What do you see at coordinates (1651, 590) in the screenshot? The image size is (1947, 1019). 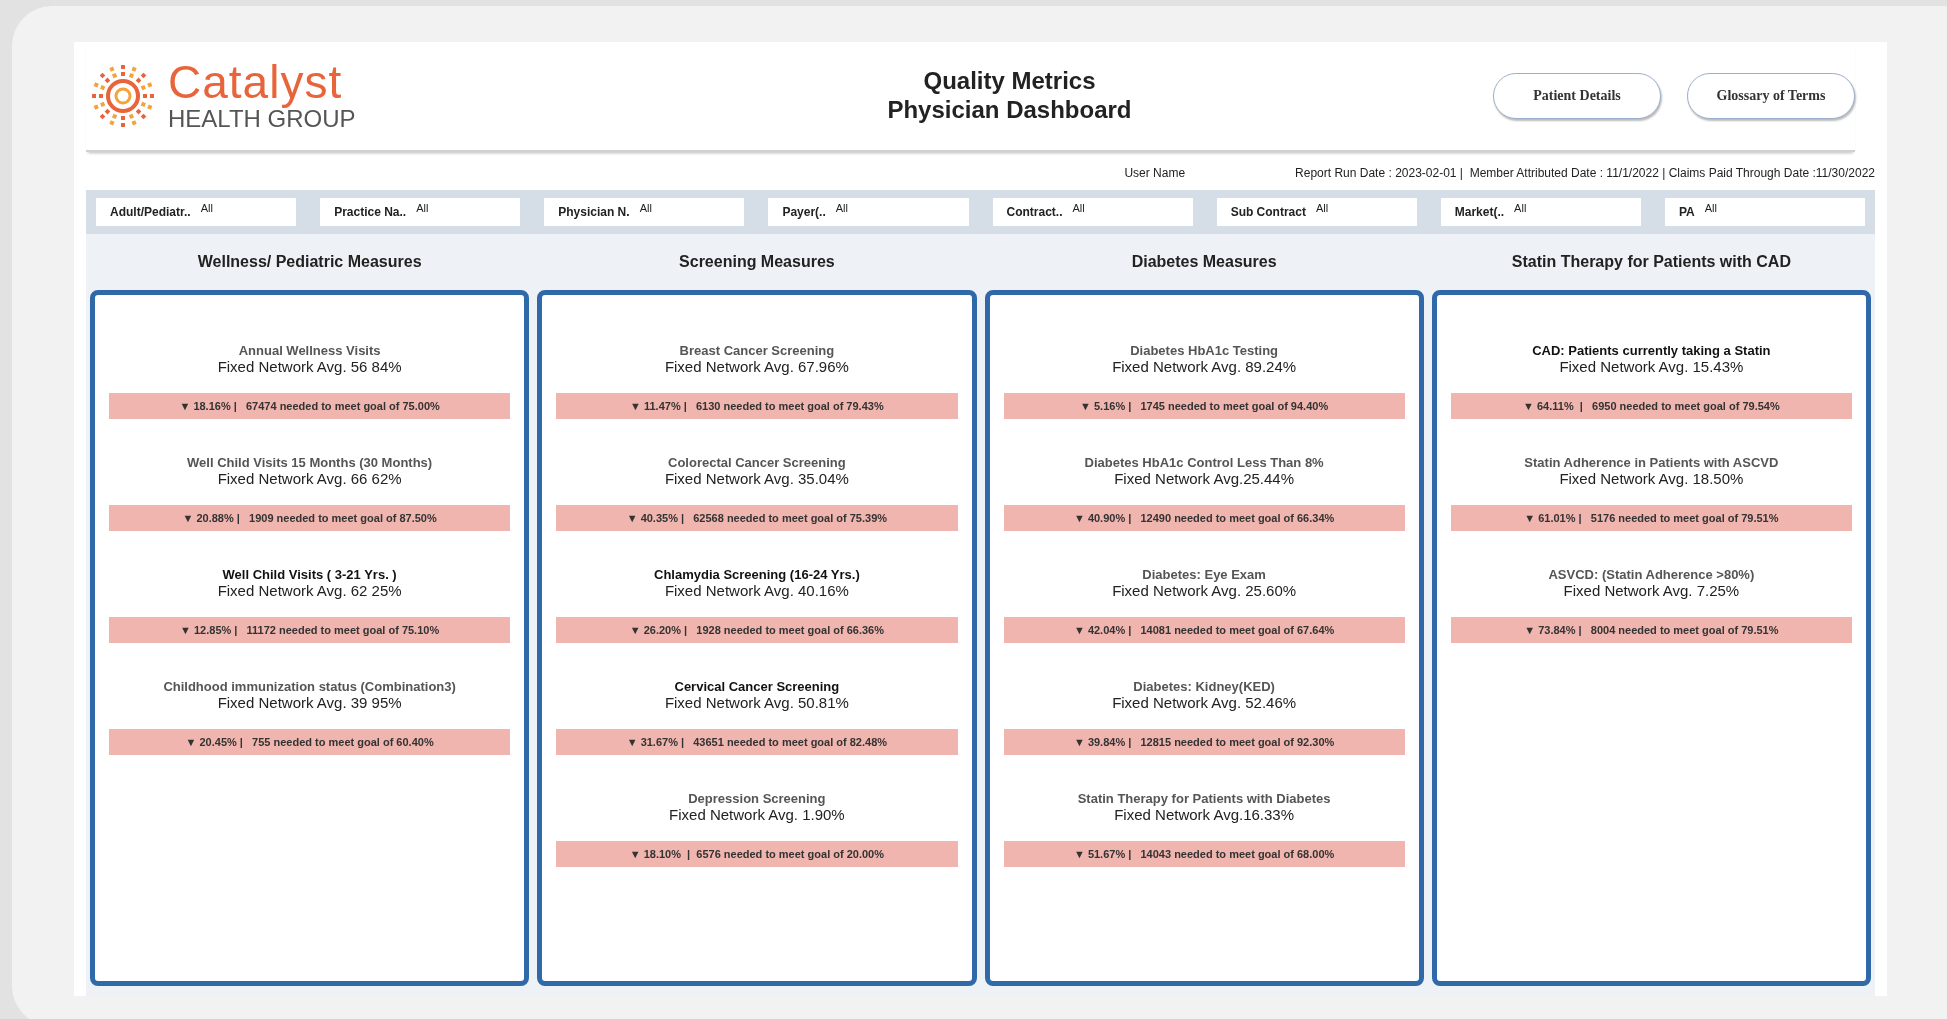 I see `network-average: Fixed Network Avg. 7.25%` at bounding box center [1651, 590].